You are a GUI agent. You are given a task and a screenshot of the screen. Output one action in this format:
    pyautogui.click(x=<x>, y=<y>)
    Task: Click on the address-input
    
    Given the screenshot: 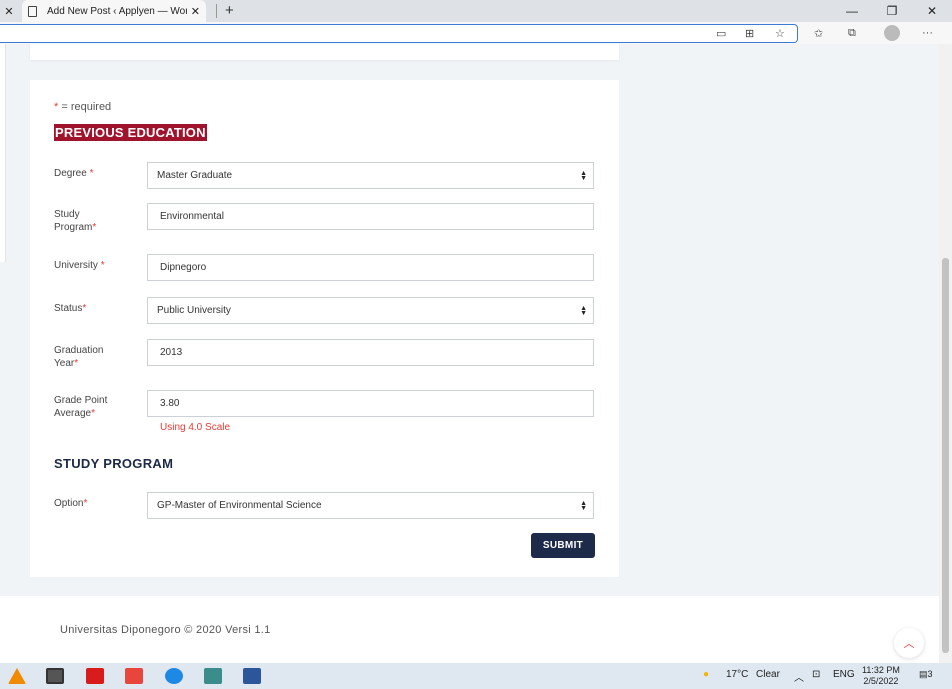 What is the action you would take?
    pyautogui.click(x=399, y=33)
    